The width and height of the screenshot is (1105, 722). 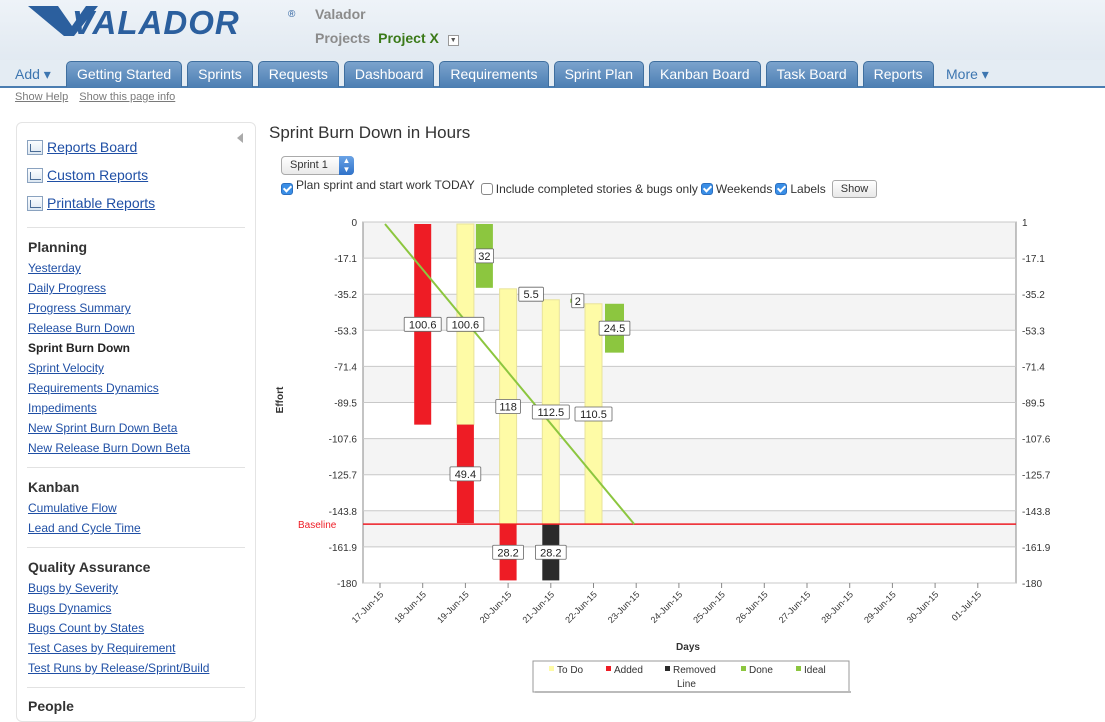 I want to click on show-button: Show, so click(x=854, y=189).